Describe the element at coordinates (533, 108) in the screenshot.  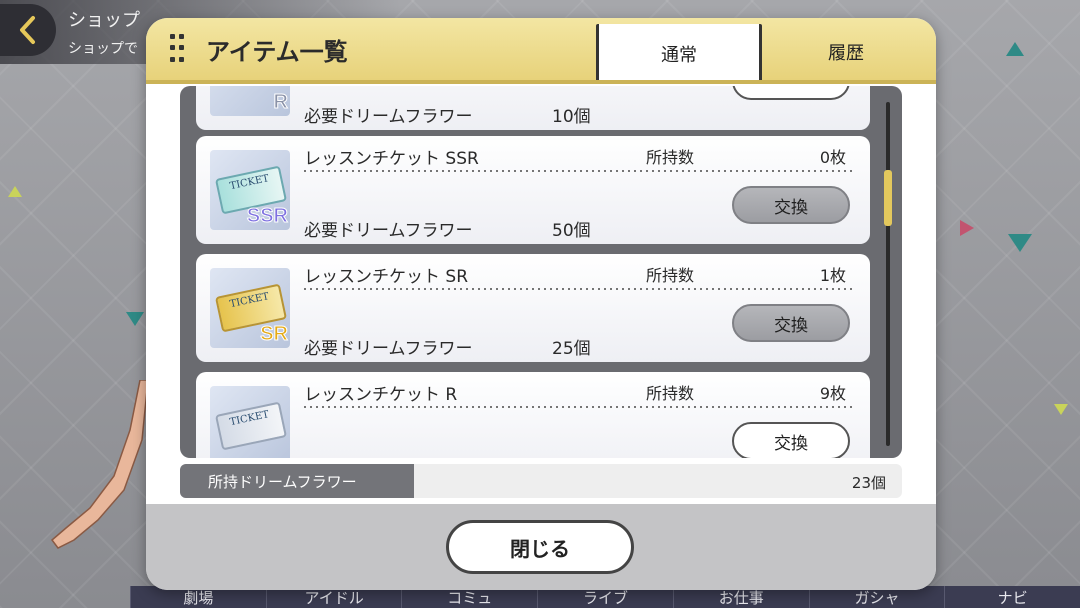
I see `list-item: R 必要ドリームフラワー 10個` at that location.